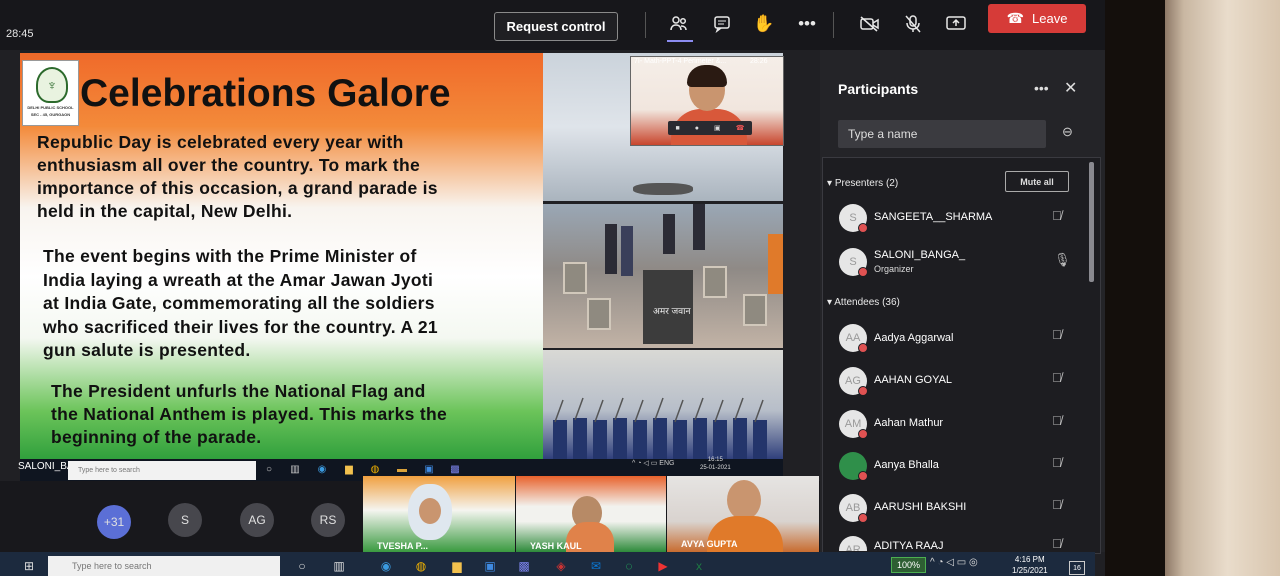 The width and height of the screenshot is (1280, 576). I want to click on text-line: held in the capital, New Delhi., so click(165, 211).